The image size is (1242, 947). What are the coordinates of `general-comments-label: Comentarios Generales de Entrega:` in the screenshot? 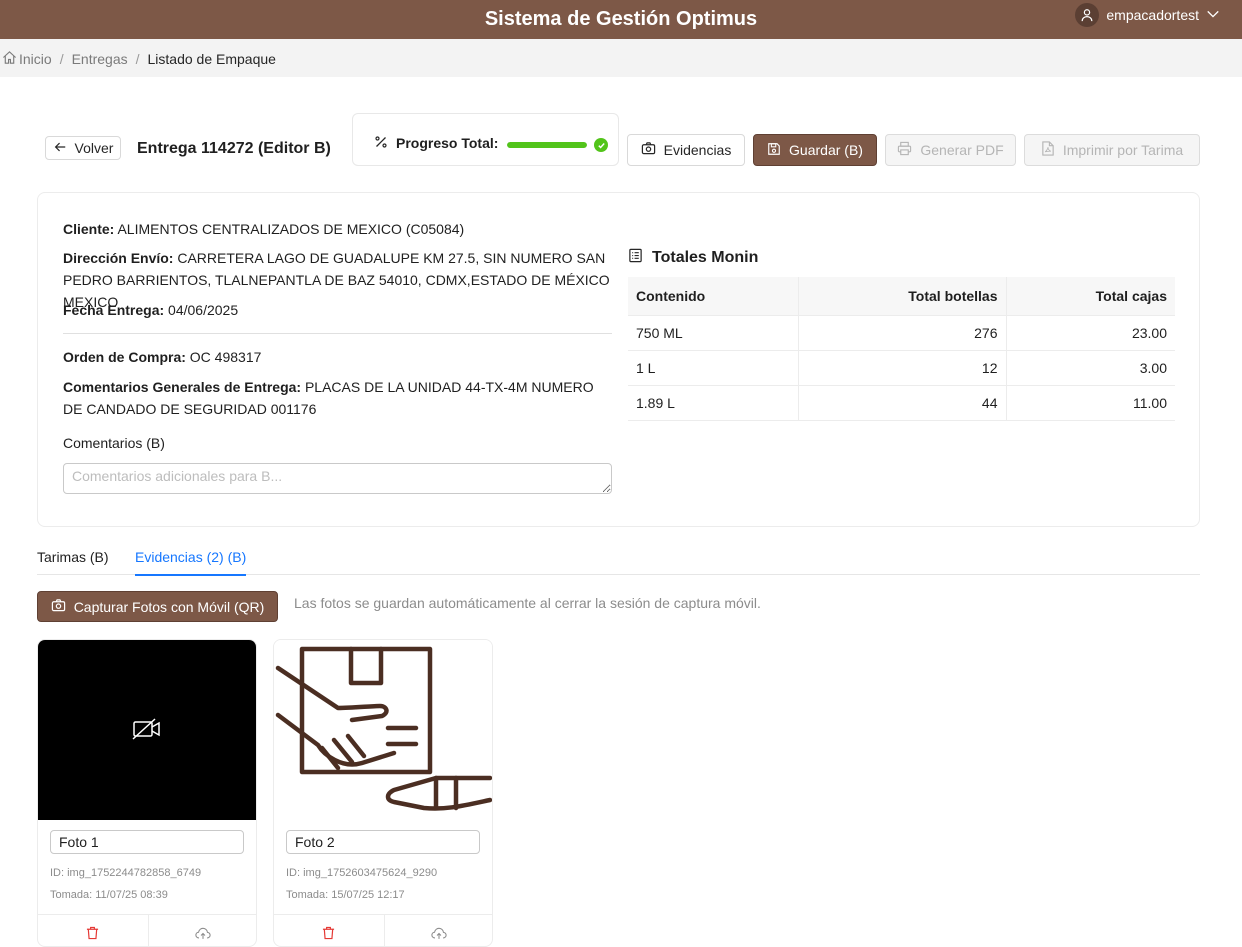 It's located at (182, 387).